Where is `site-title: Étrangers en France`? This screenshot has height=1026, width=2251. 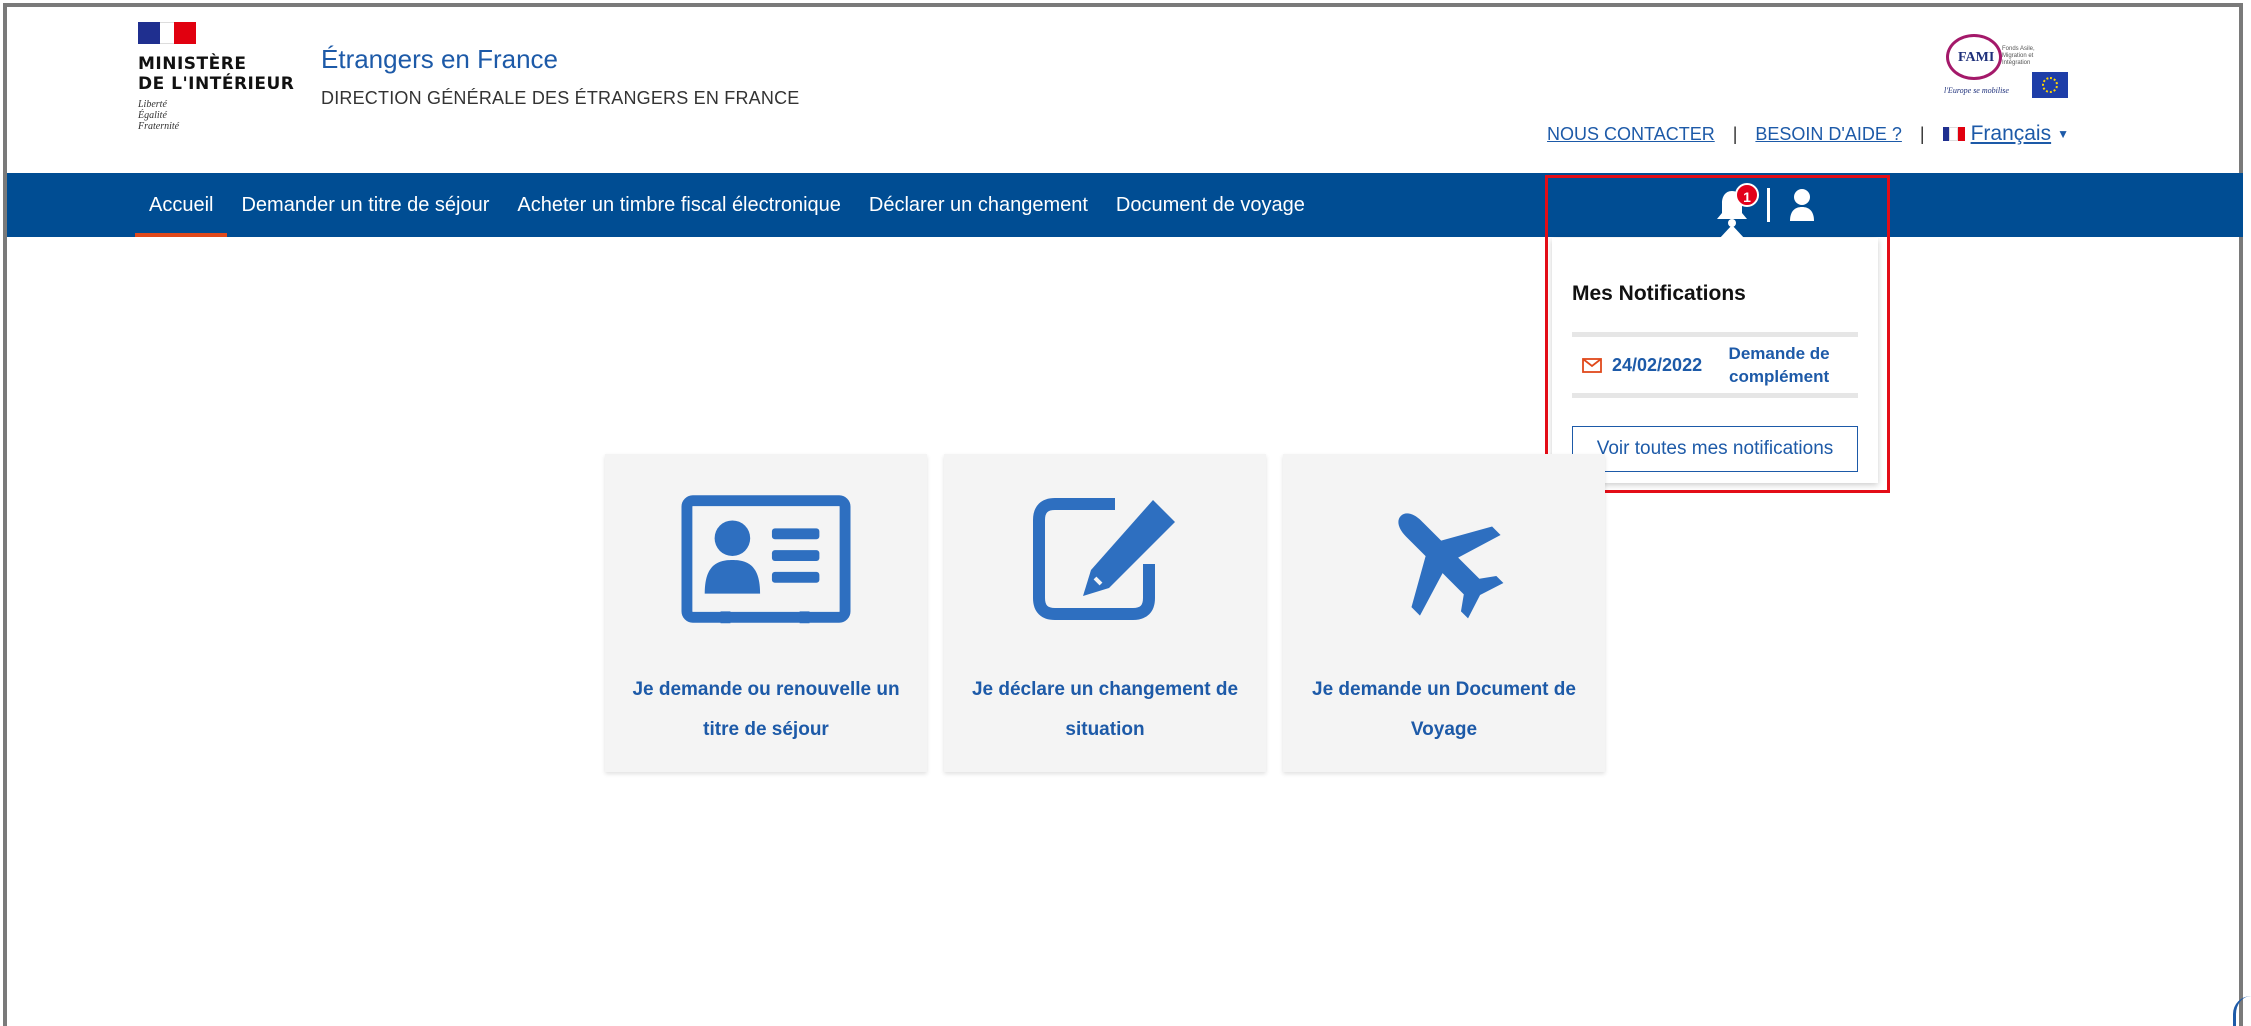 site-title: Étrangers en France is located at coordinates (439, 59).